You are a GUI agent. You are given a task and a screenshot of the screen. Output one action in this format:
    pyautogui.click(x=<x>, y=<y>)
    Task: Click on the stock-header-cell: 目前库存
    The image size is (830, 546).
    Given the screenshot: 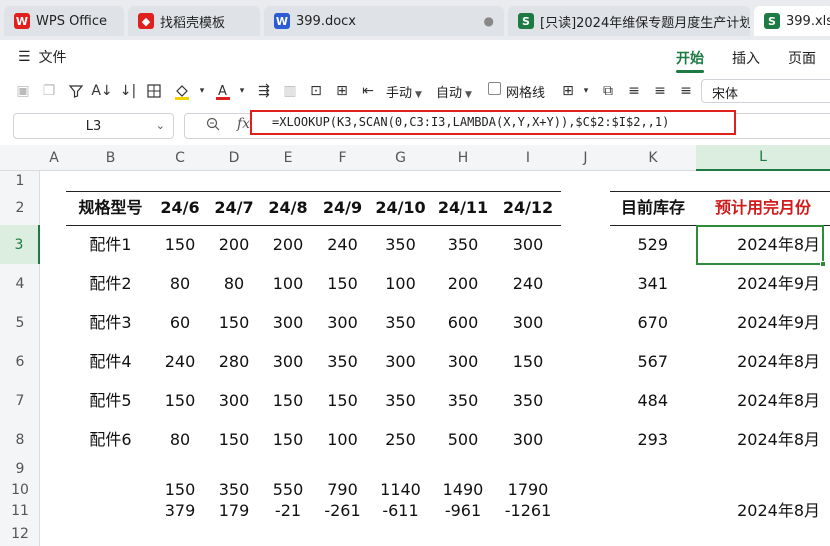 What is the action you would take?
    pyautogui.click(x=653, y=207)
    